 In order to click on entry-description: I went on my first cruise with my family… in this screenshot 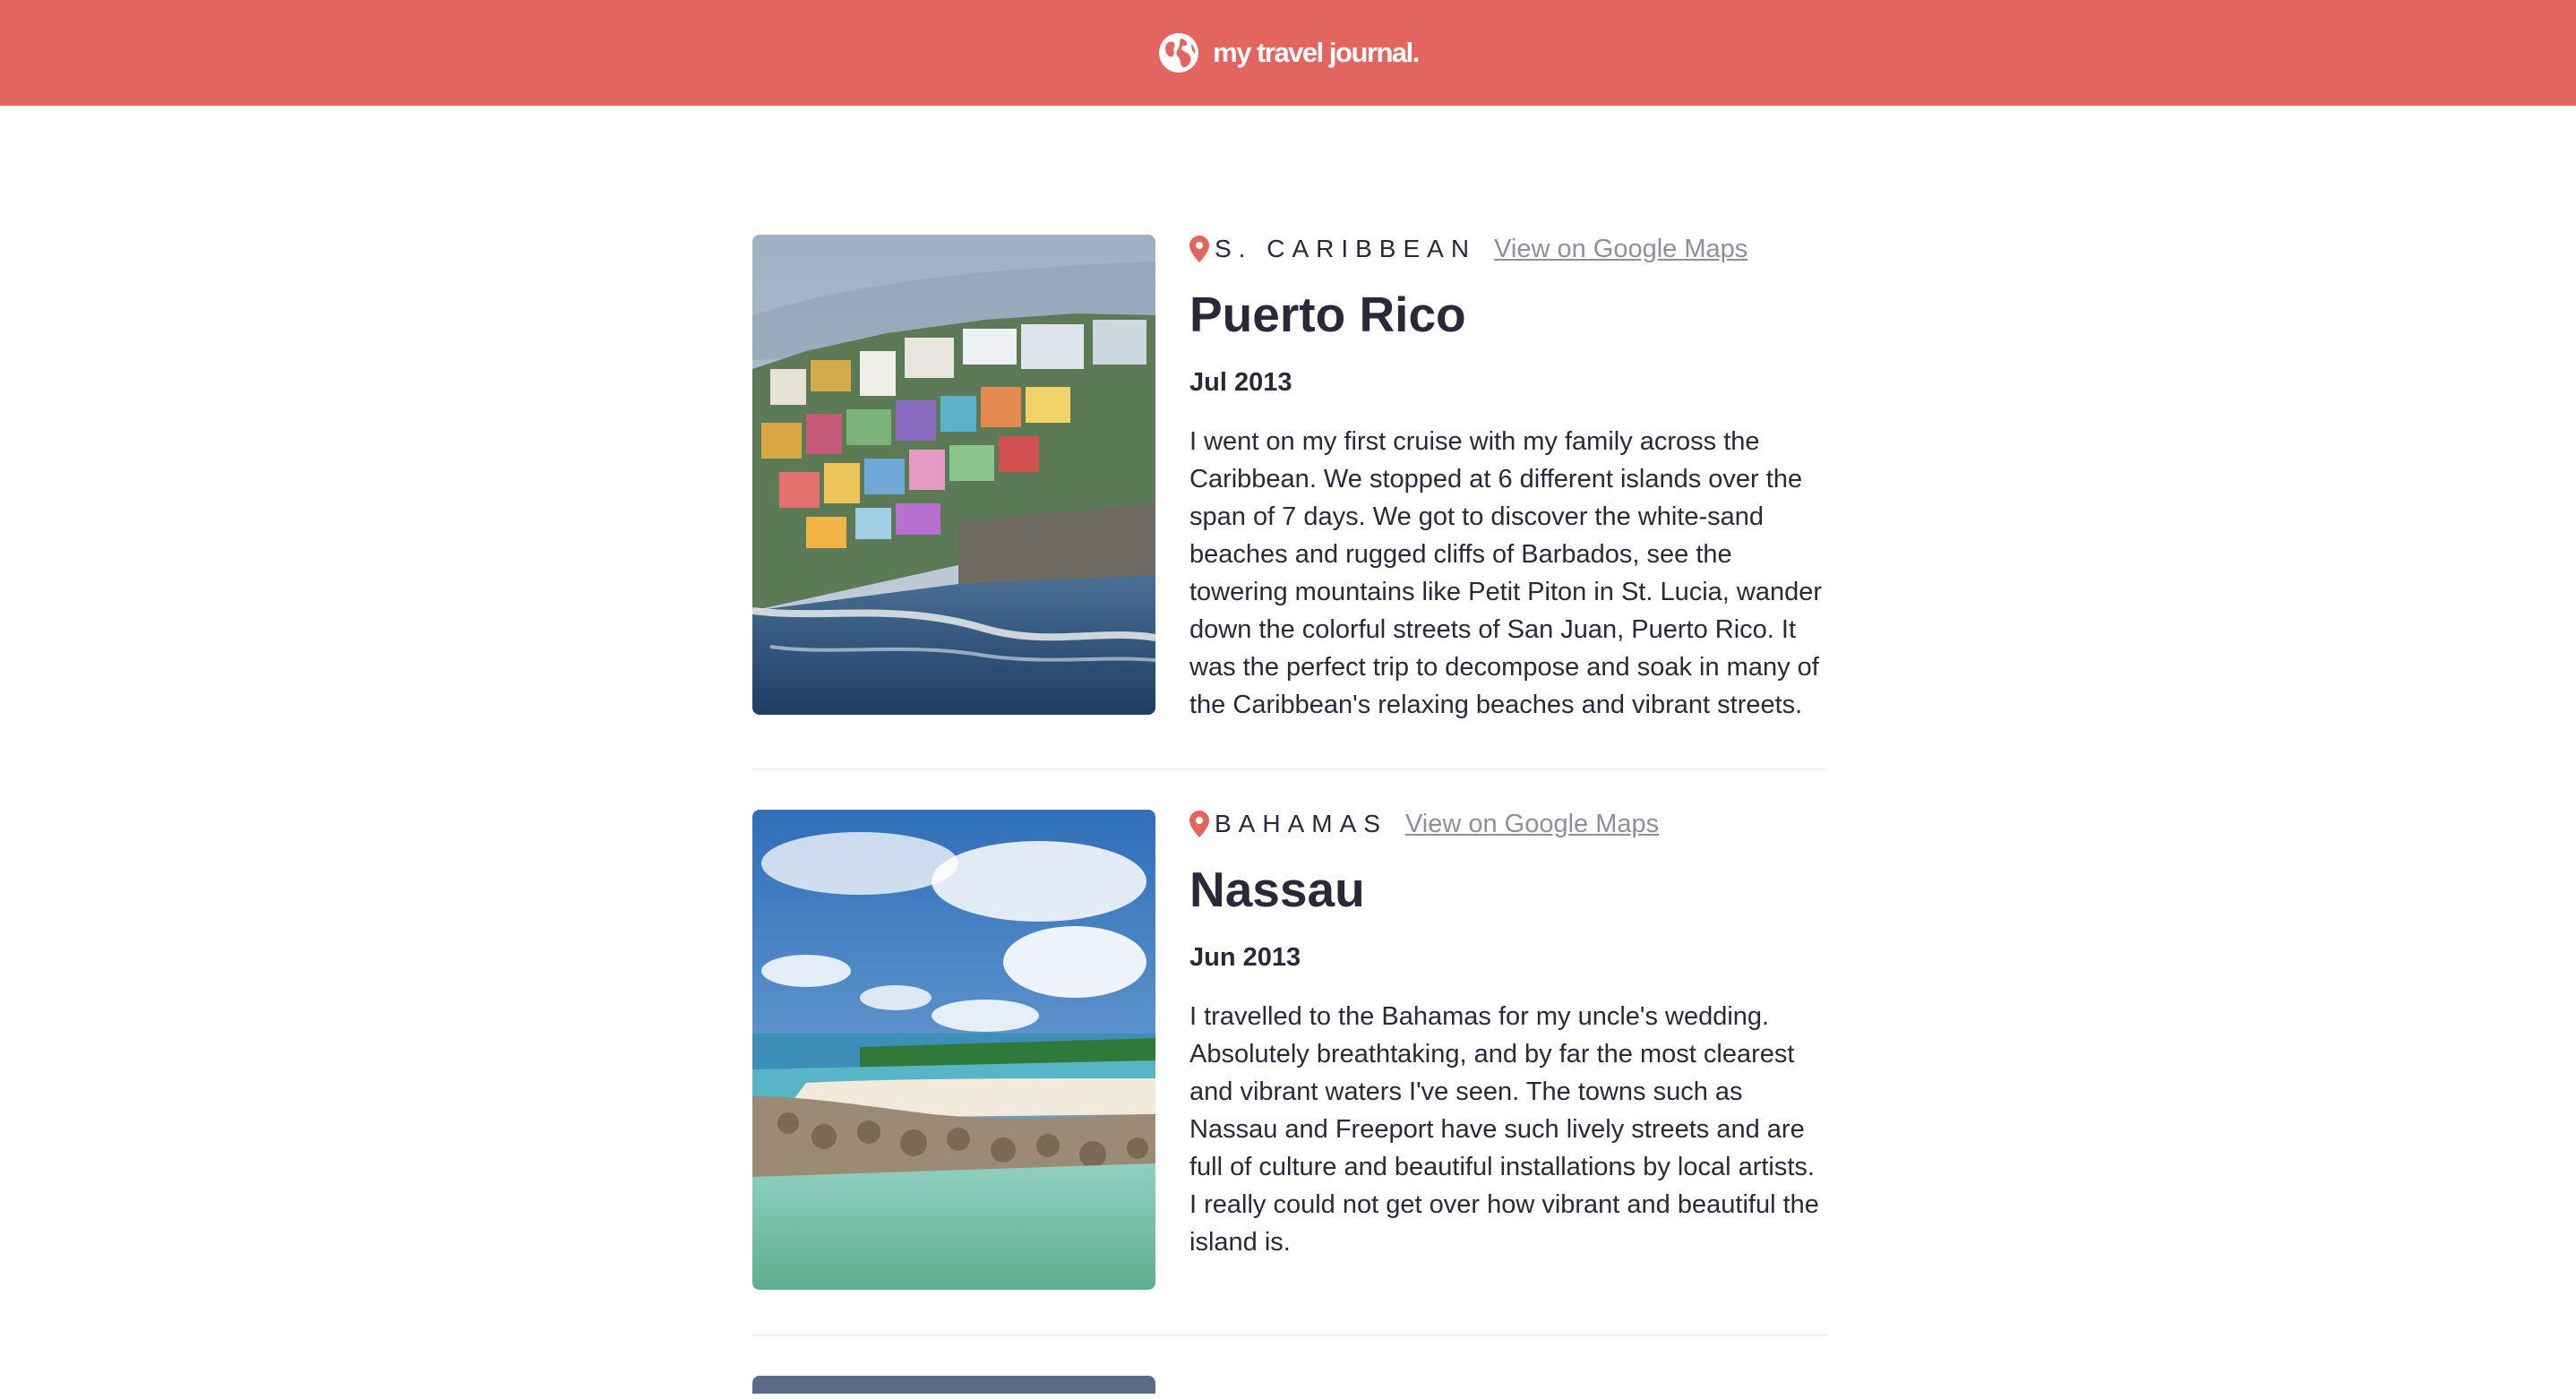, I will do `click(1506, 573)`.